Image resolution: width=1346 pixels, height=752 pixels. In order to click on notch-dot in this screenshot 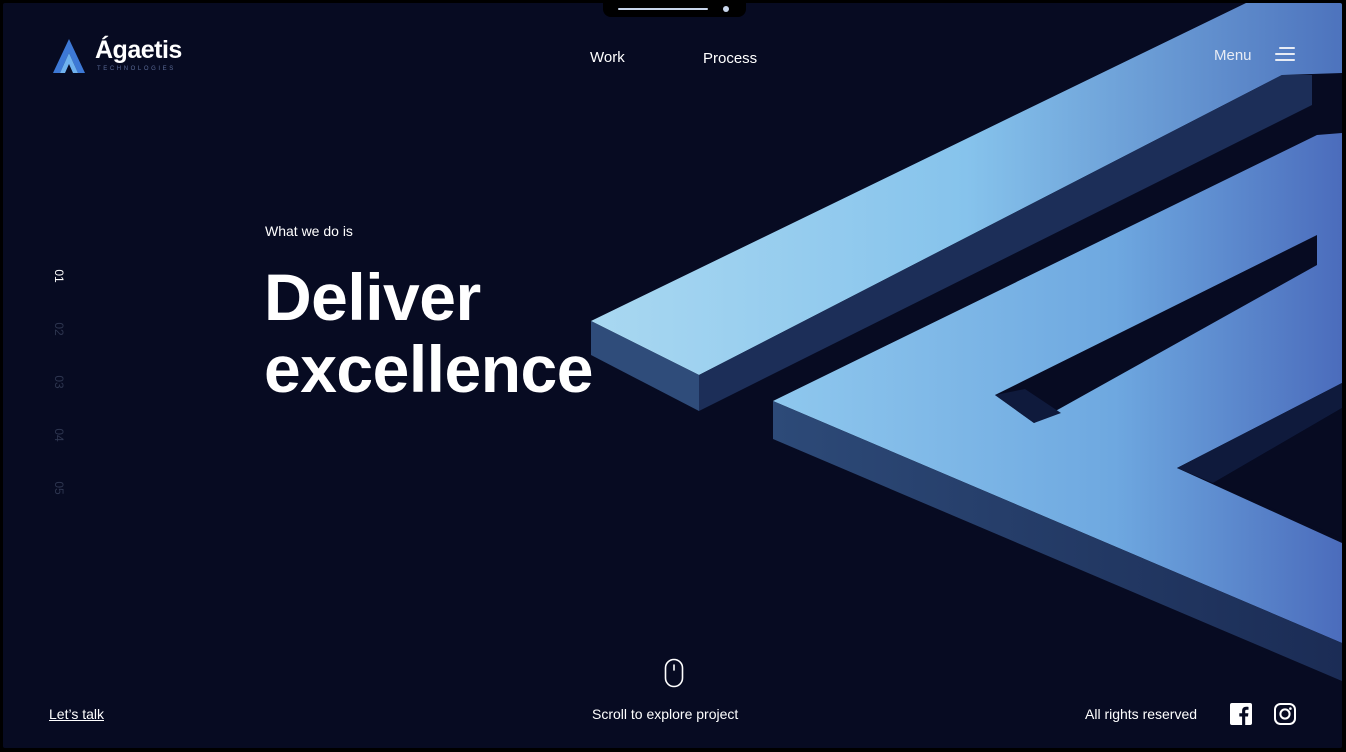, I will do `click(726, 9)`.